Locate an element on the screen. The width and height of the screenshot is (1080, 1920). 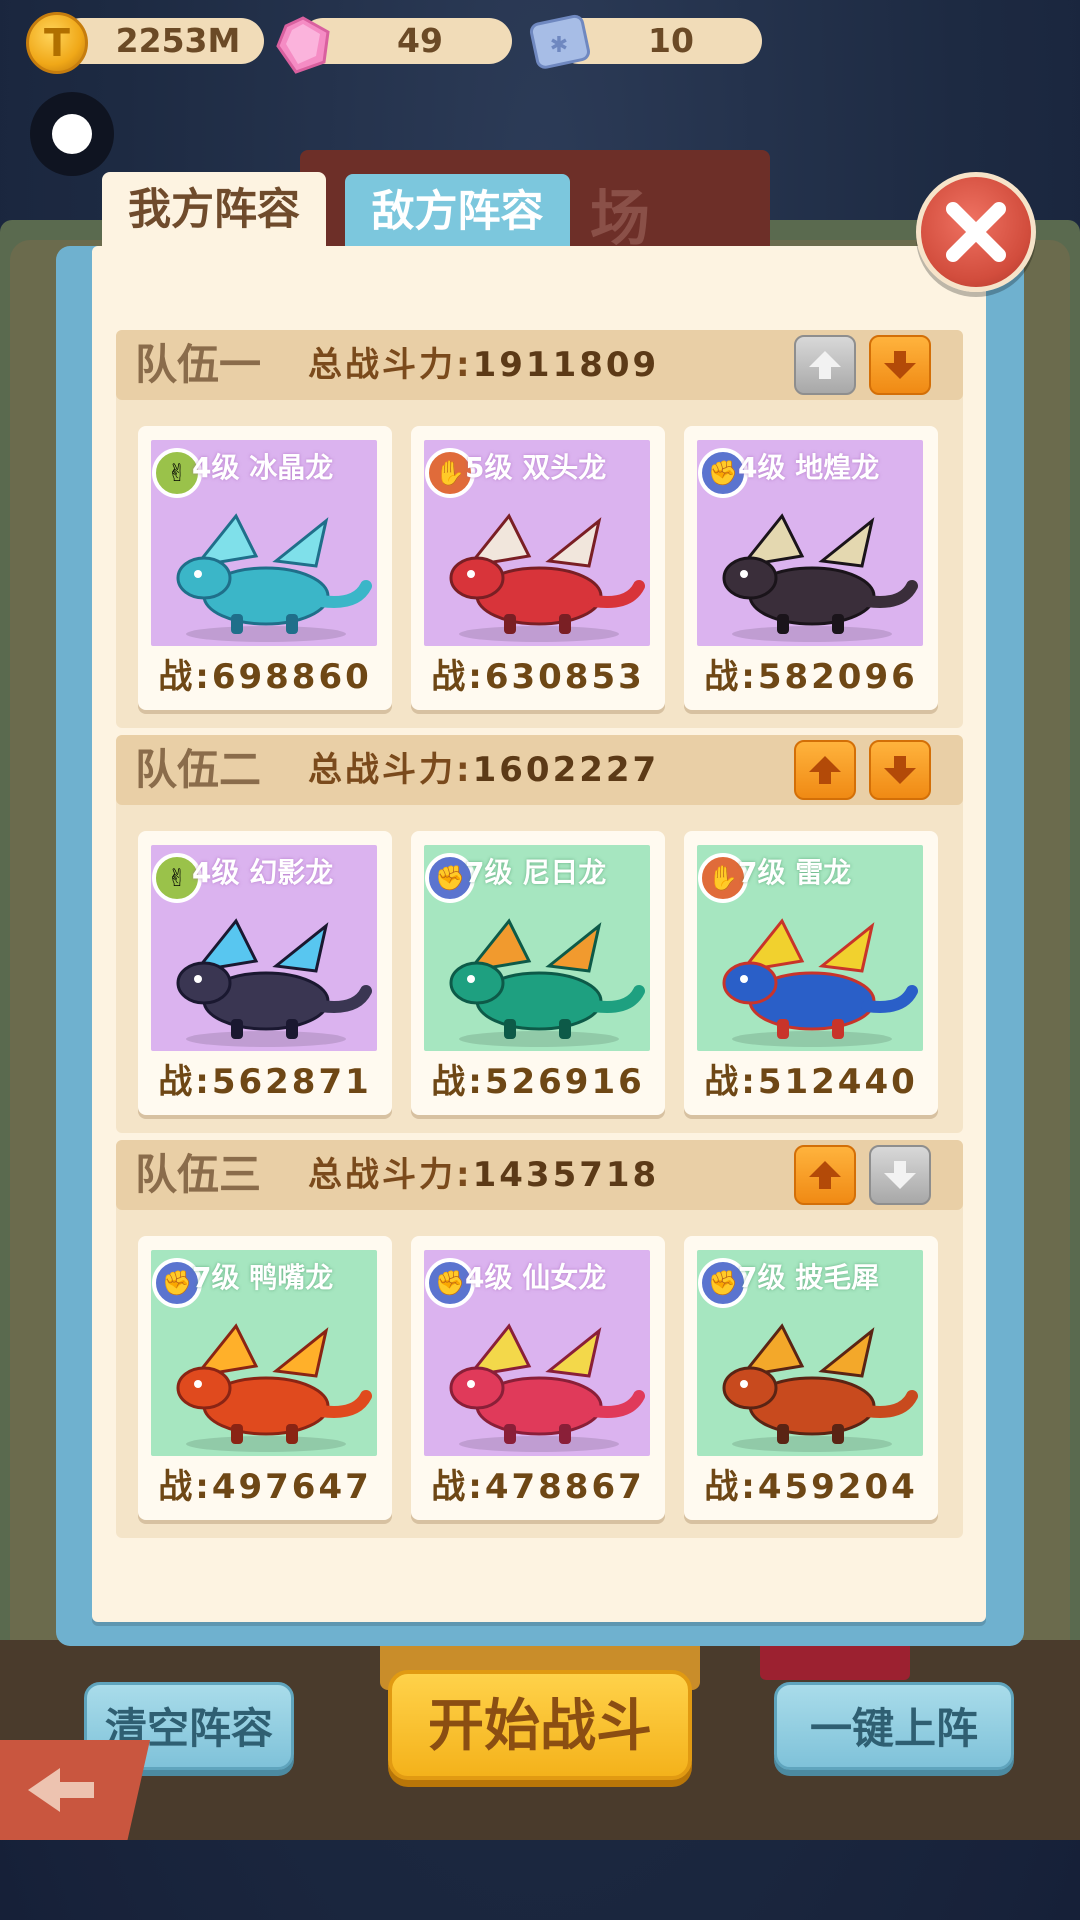
dragon-card: ✋ 7级 雷龙 战:512440 is located at coordinates (811, 973).